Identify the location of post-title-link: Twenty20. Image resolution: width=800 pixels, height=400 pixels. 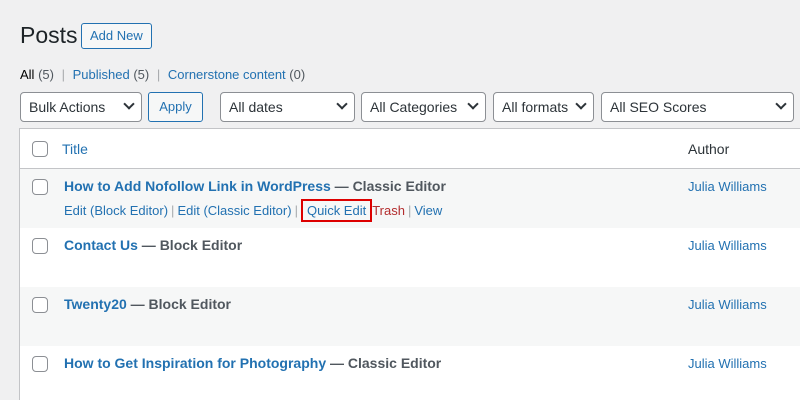
(95, 304).